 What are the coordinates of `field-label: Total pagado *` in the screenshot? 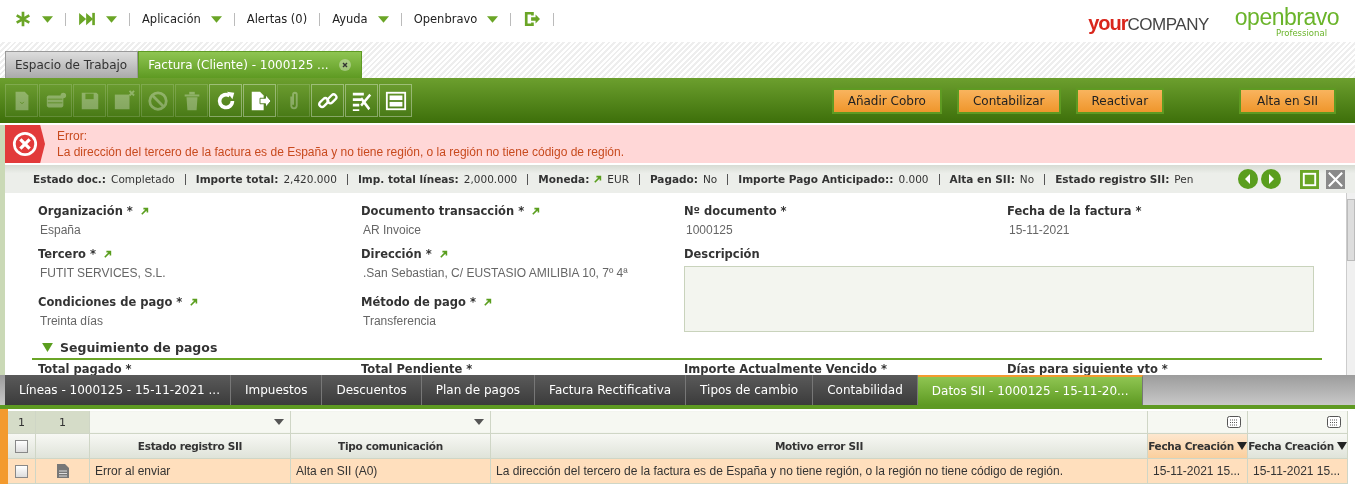 It's located at (85, 368).